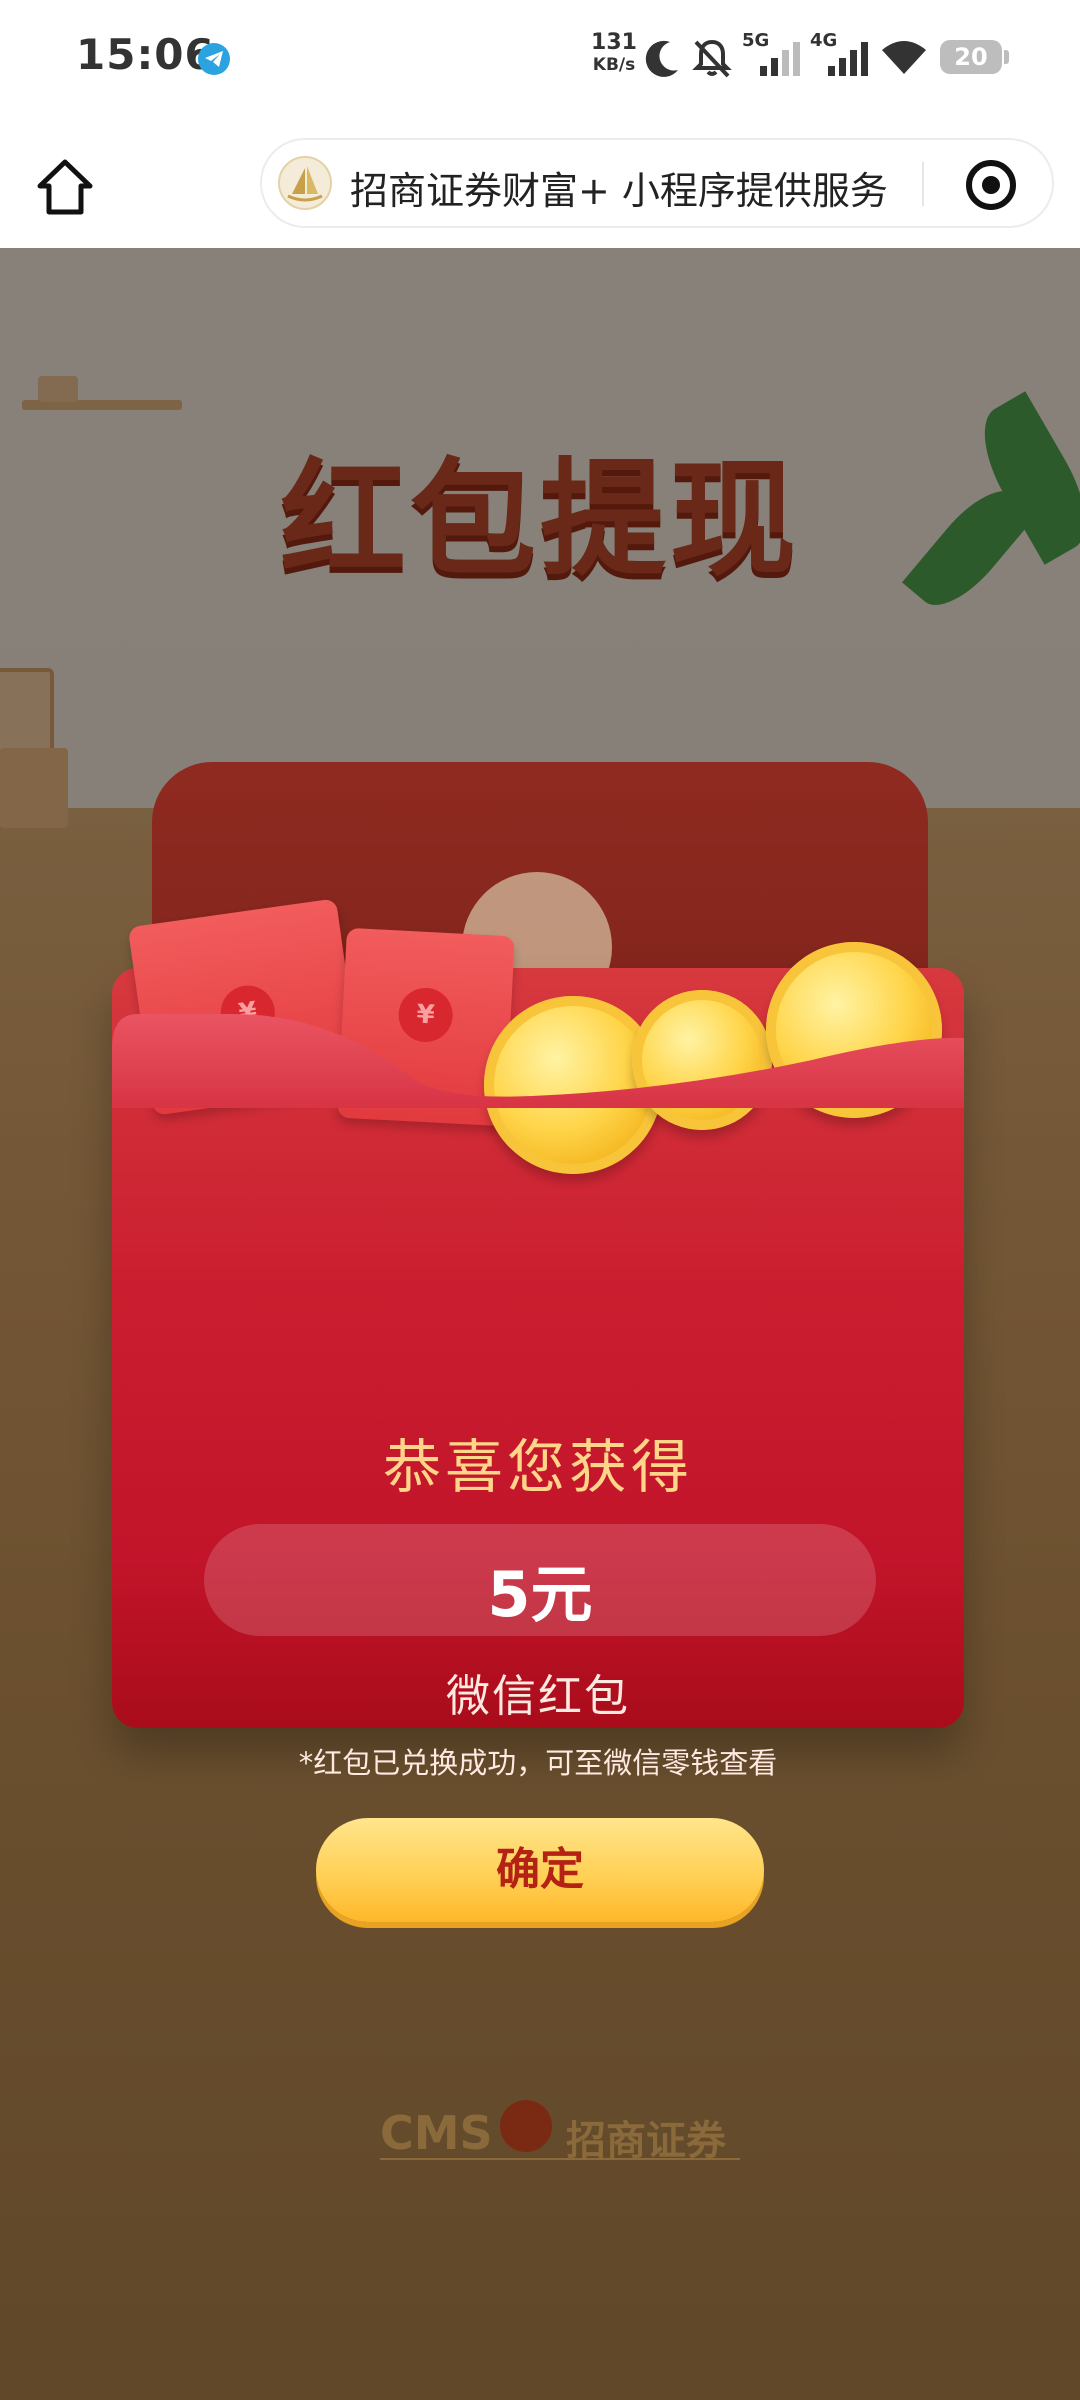 The image size is (1080, 2400). I want to click on congrats-text: 恭喜您获得, so click(537, 1467).